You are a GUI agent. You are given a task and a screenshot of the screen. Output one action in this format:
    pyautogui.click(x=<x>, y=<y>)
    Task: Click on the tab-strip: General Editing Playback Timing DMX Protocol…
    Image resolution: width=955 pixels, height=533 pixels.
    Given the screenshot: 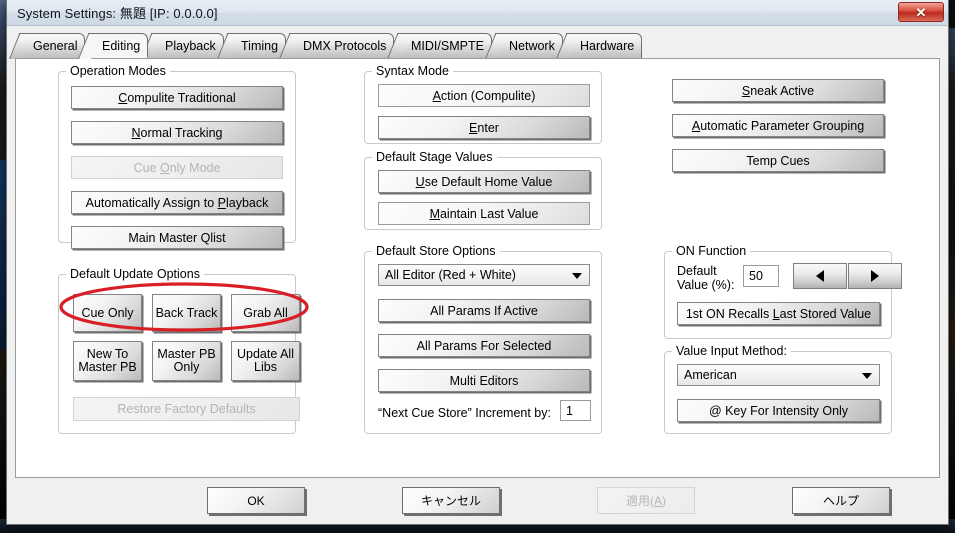 What is the action you would take?
    pyautogui.click(x=478, y=45)
    